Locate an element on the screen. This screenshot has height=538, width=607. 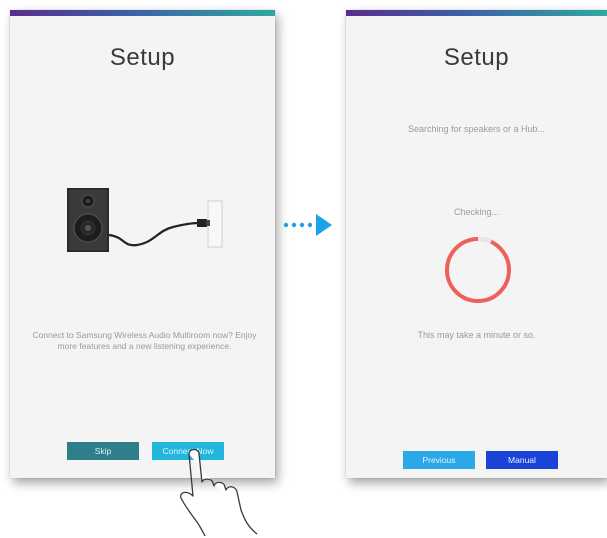
manual-button: Manual is located at coordinates (522, 460).